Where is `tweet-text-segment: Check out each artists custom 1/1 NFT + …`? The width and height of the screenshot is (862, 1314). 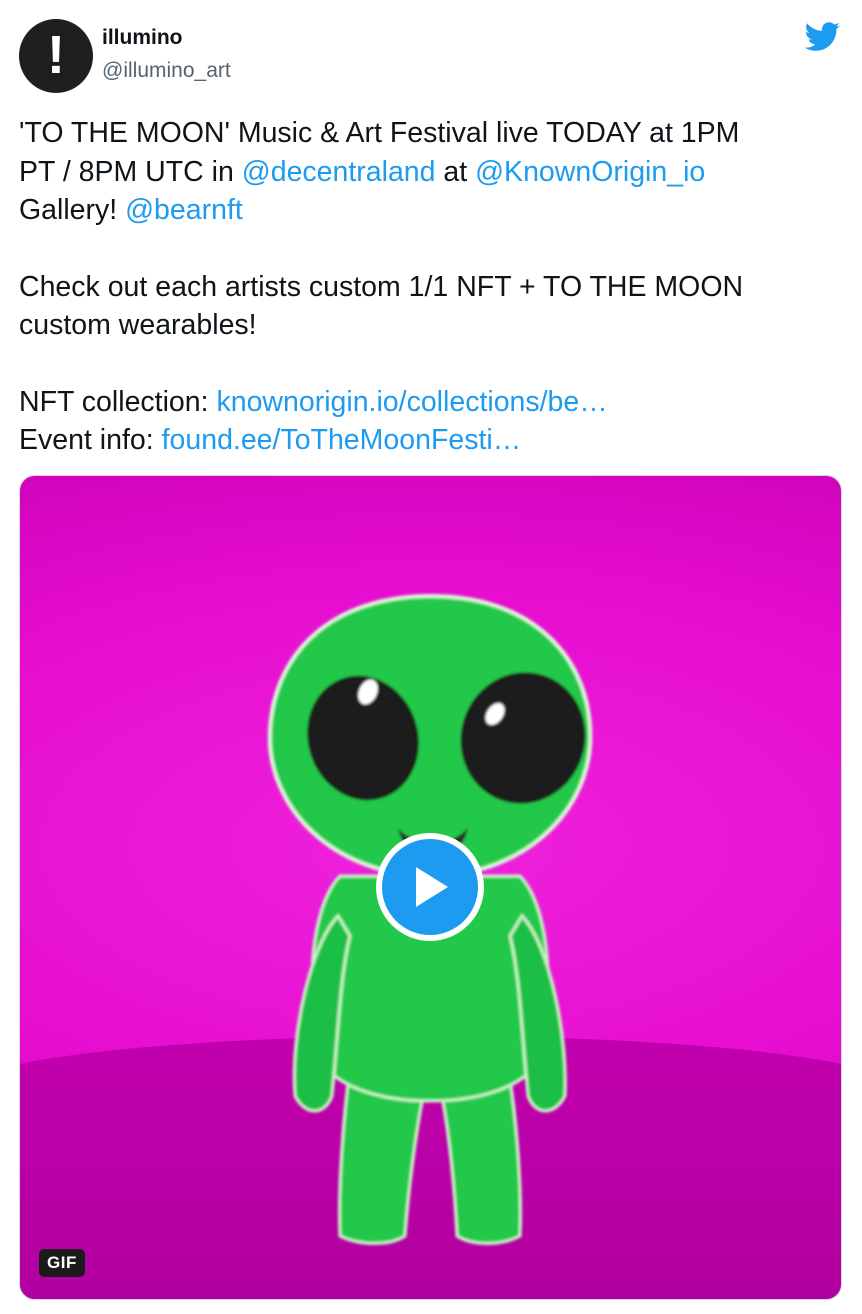 tweet-text-segment: Check out each artists custom 1/1 NFT + … is located at coordinates (381, 286).